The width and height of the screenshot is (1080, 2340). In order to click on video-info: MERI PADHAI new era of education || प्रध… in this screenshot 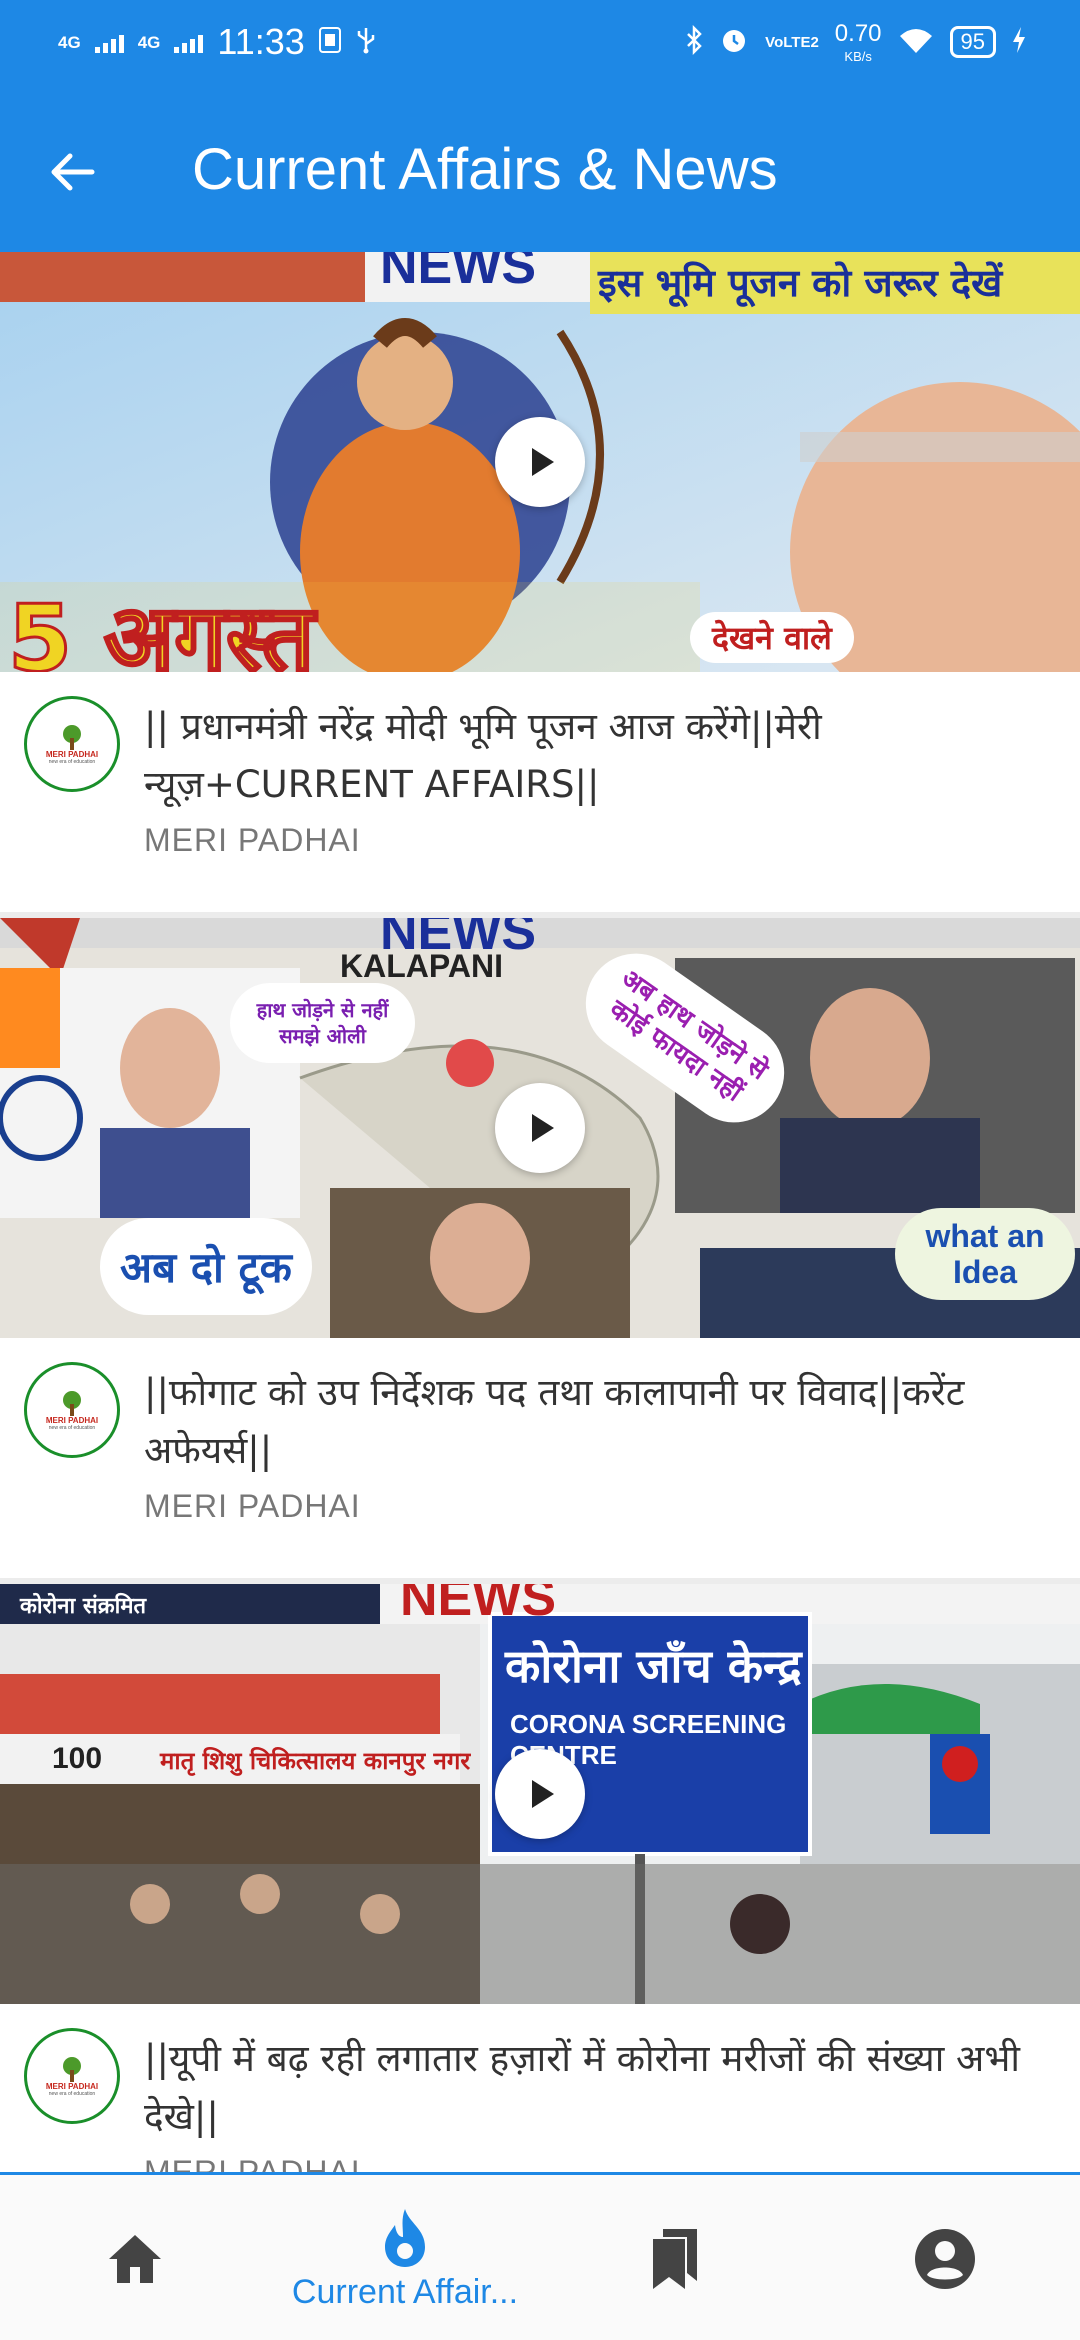, I will do `click(540, 792)`.